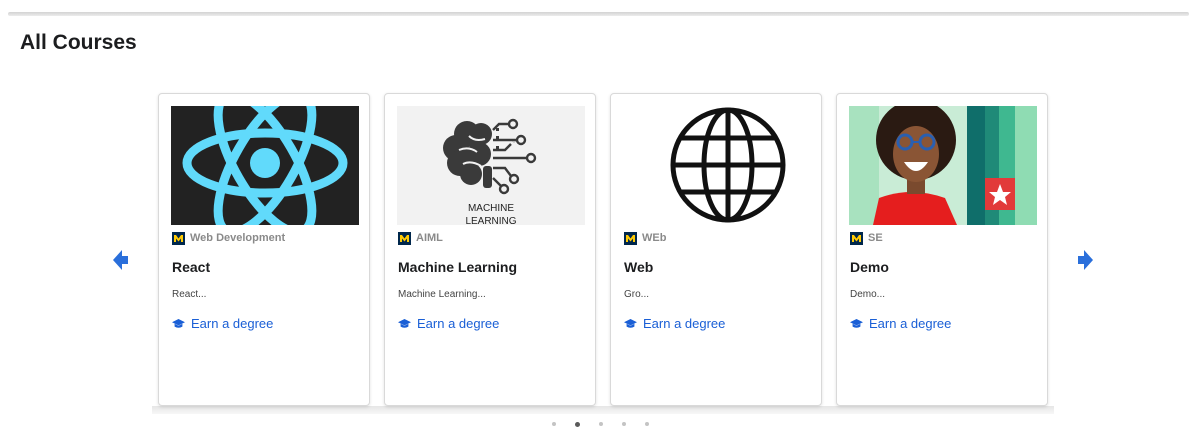  What do you see at coordinates (191, 267) in the screenshot?
I see `course-title: React` at bounding box center [191, 267].